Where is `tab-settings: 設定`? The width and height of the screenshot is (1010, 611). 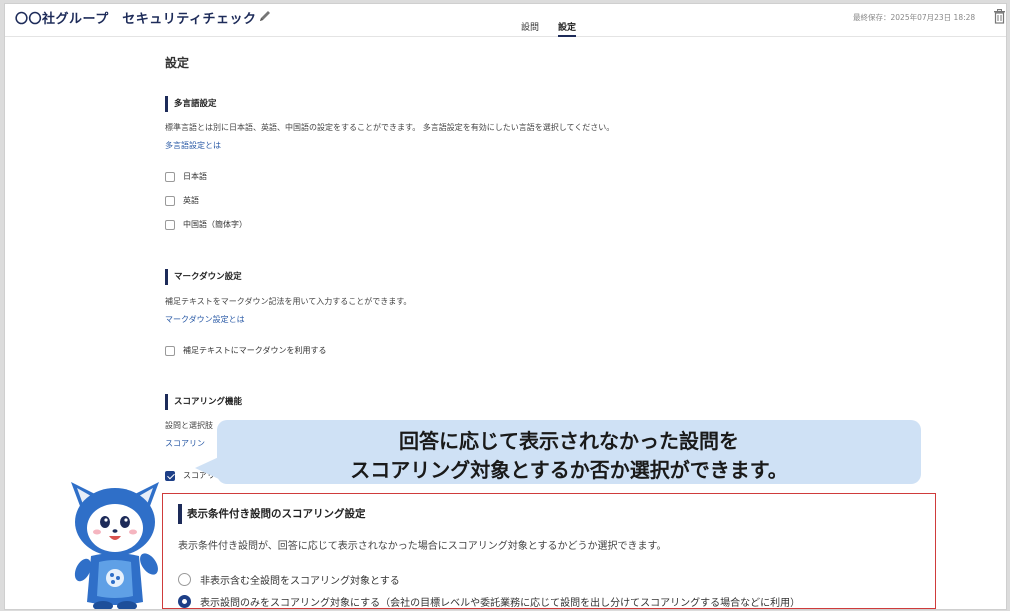 tab-settings: 設定 is located at coordinates (567, 28).